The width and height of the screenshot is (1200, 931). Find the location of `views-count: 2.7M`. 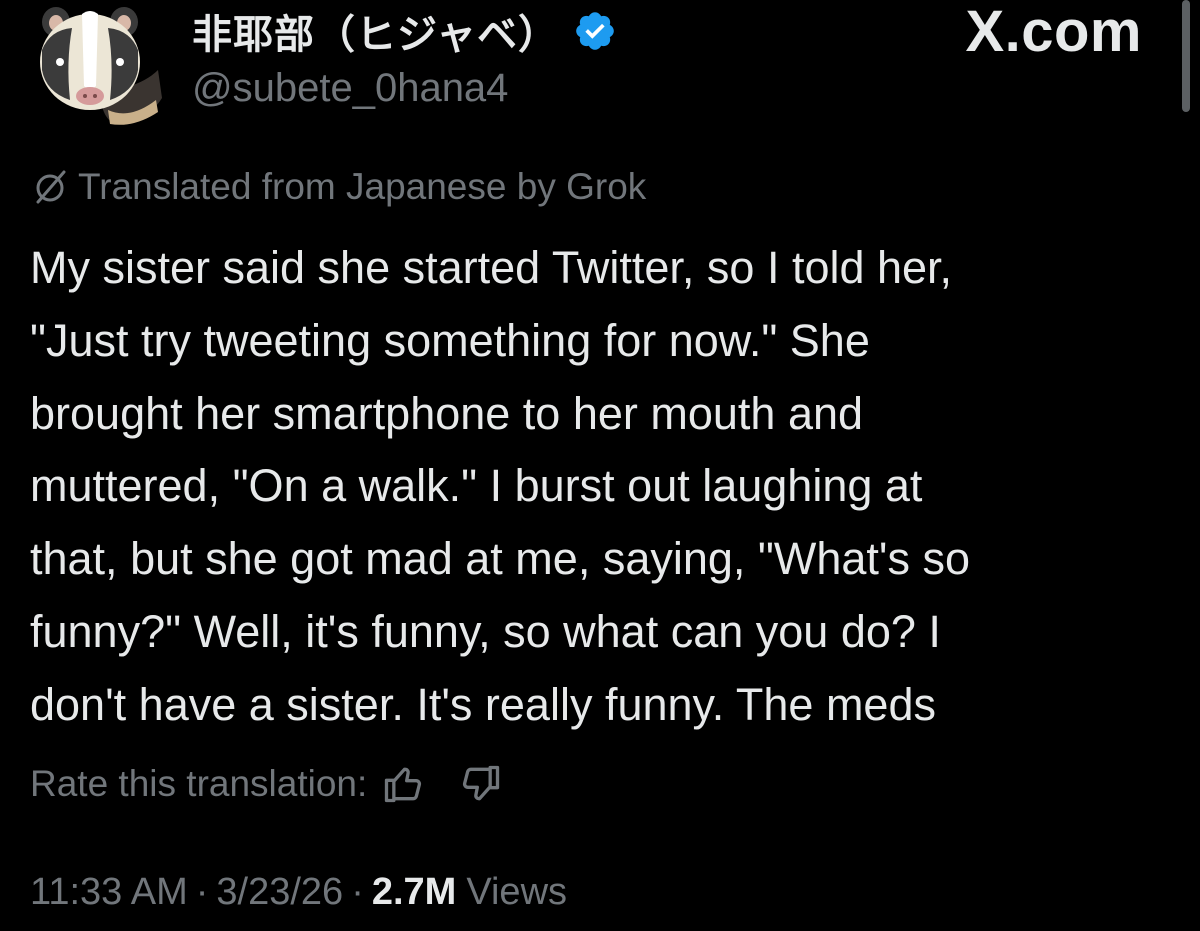

views-count: 2.7M is located at coordinates (414, 891).